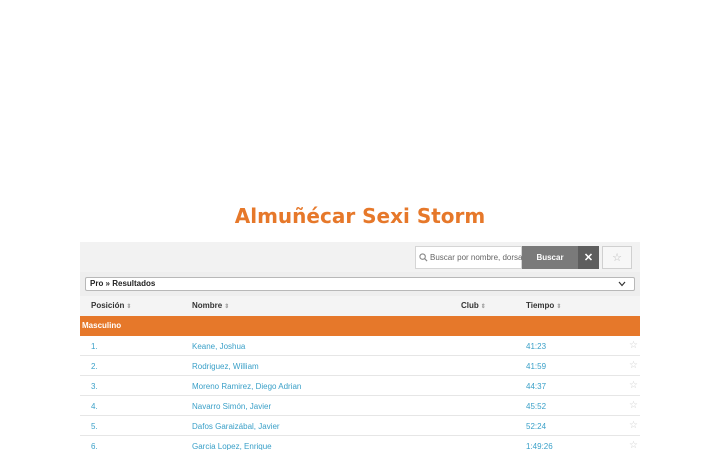 The width and height of the screenshot is (720, 450). Describe the element at coordinates (543, 305) in the screenshot. I see `column-header-time: Tiempo ⇕` at that location.